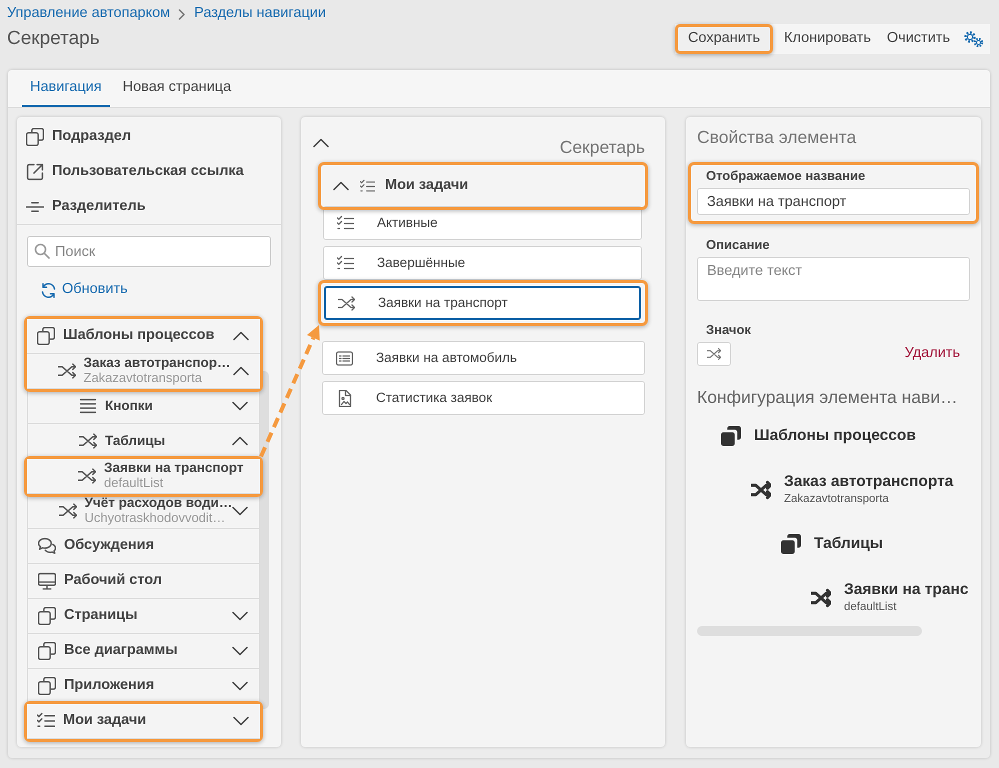  Describe the element at coordinates (42, 251) in the screenshot. I see `search-icon` at that location.